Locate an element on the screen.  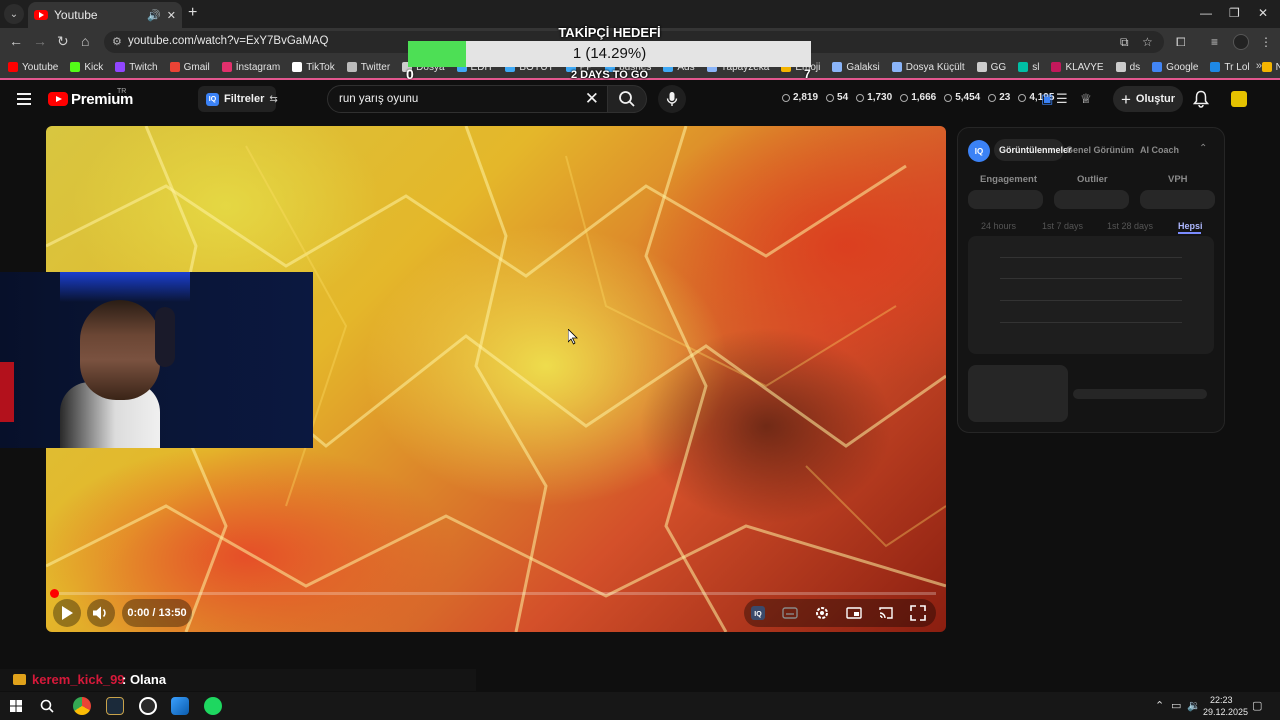
voice-search-button is located at coordinates (672, 99).